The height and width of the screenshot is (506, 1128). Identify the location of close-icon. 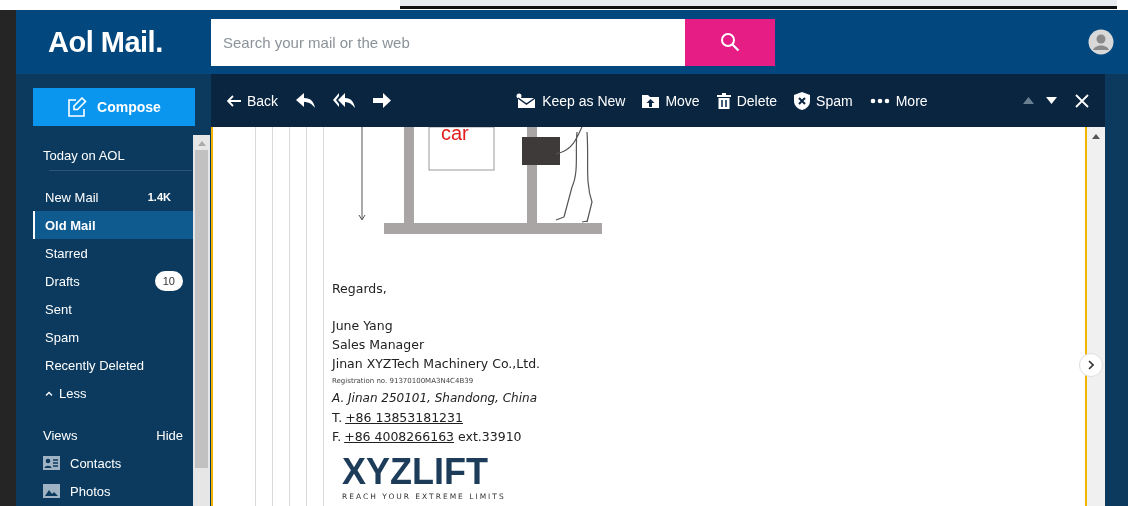
(1082, 100).